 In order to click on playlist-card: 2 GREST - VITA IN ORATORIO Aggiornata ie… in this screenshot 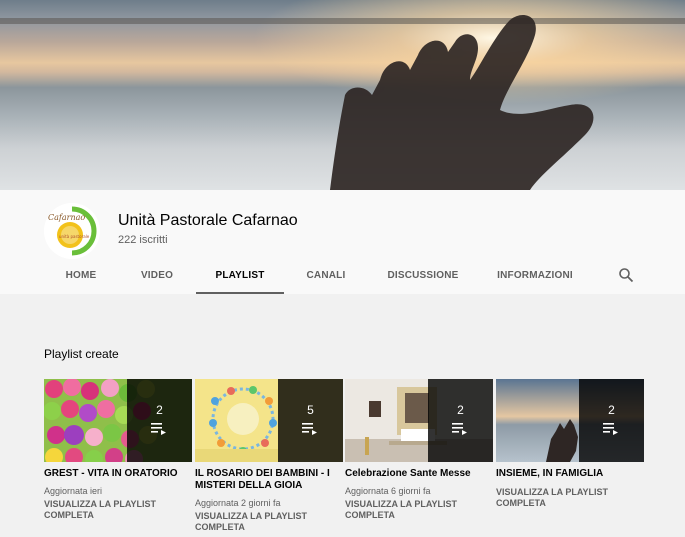, I will do `click(118, 450)`.